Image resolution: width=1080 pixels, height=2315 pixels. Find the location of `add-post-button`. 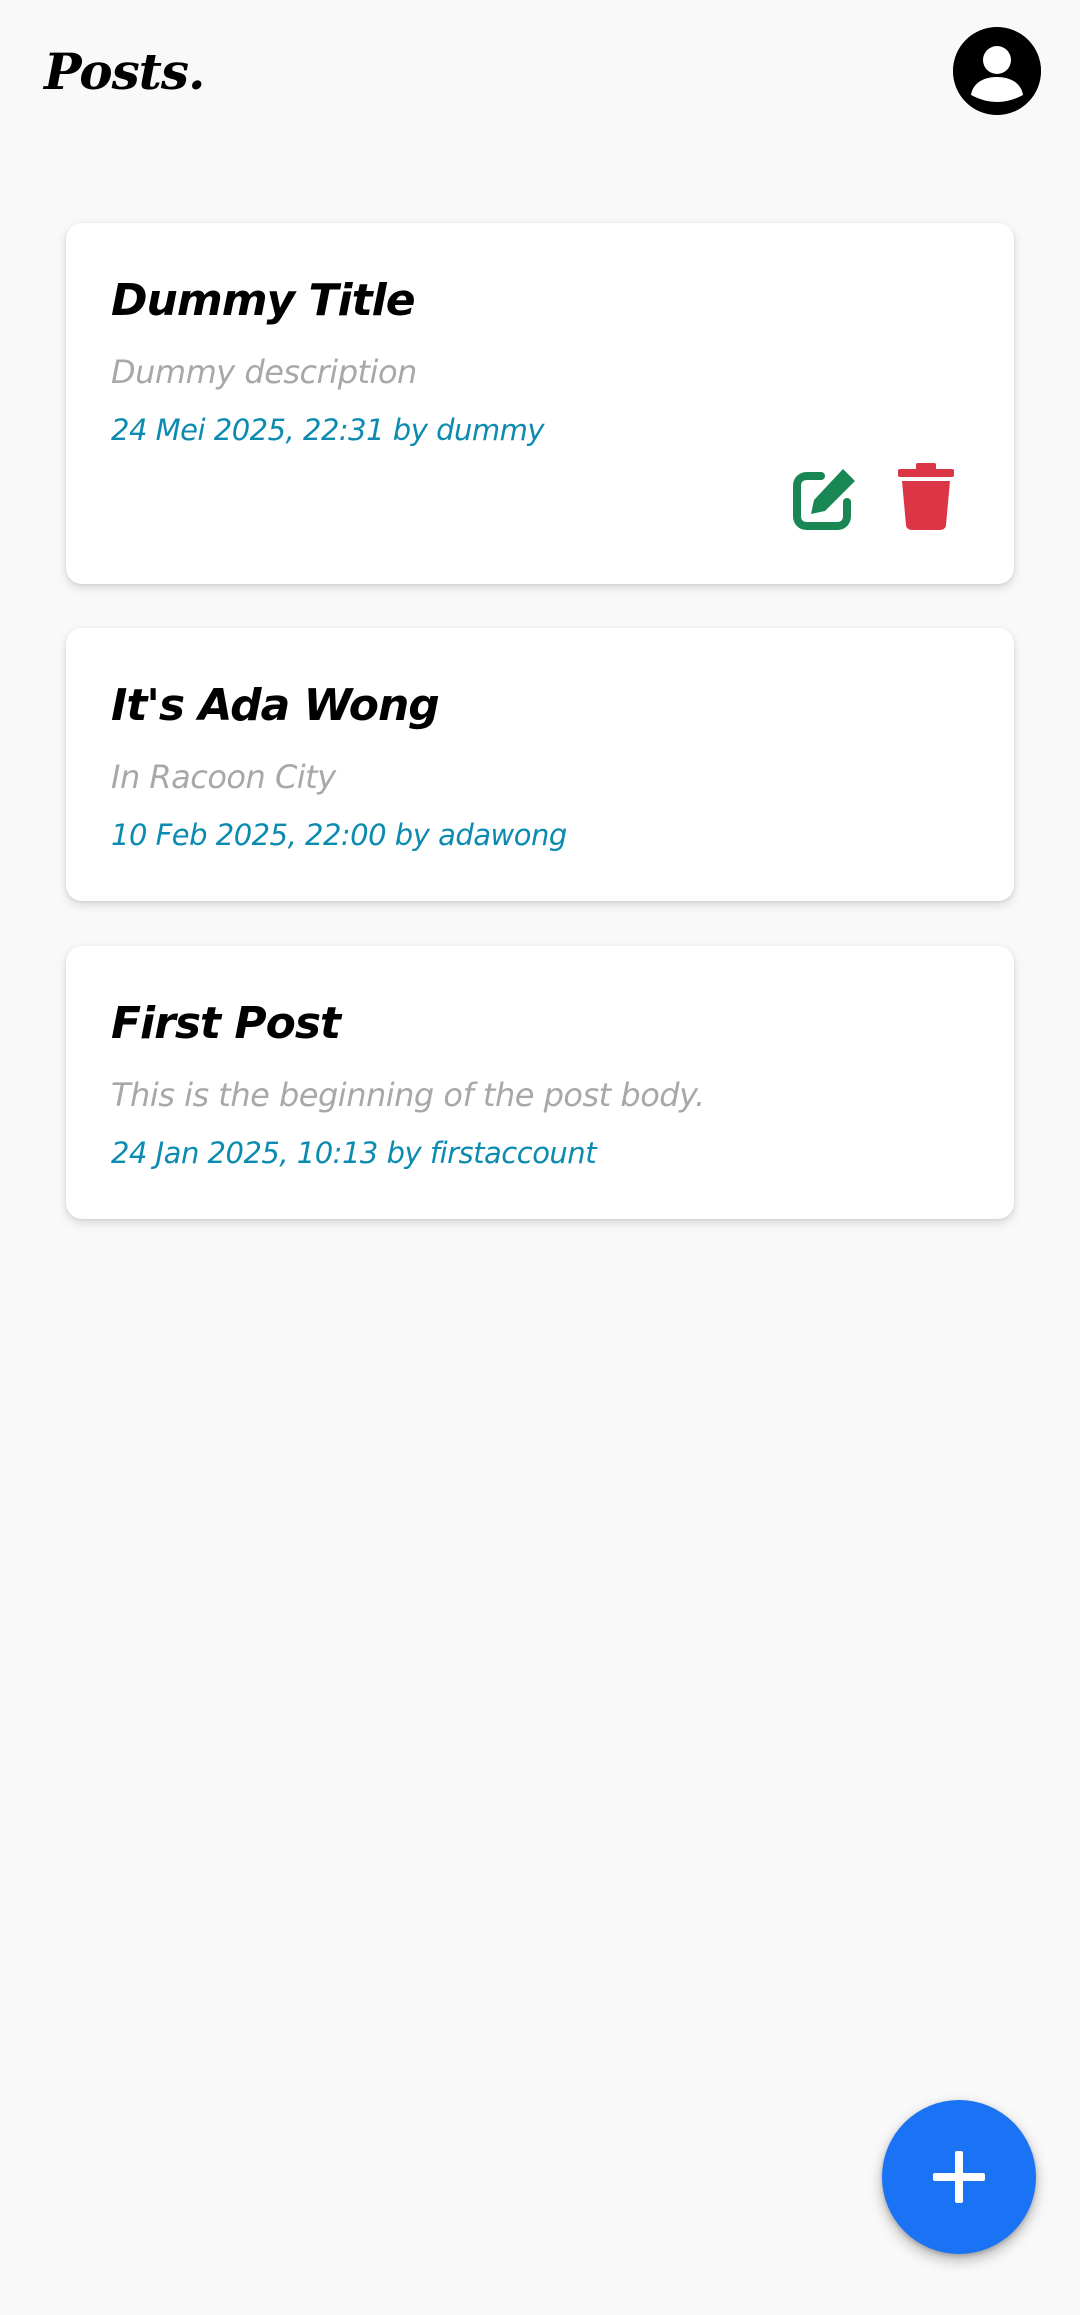

add-post-button is located at coordinates (959, 2177).